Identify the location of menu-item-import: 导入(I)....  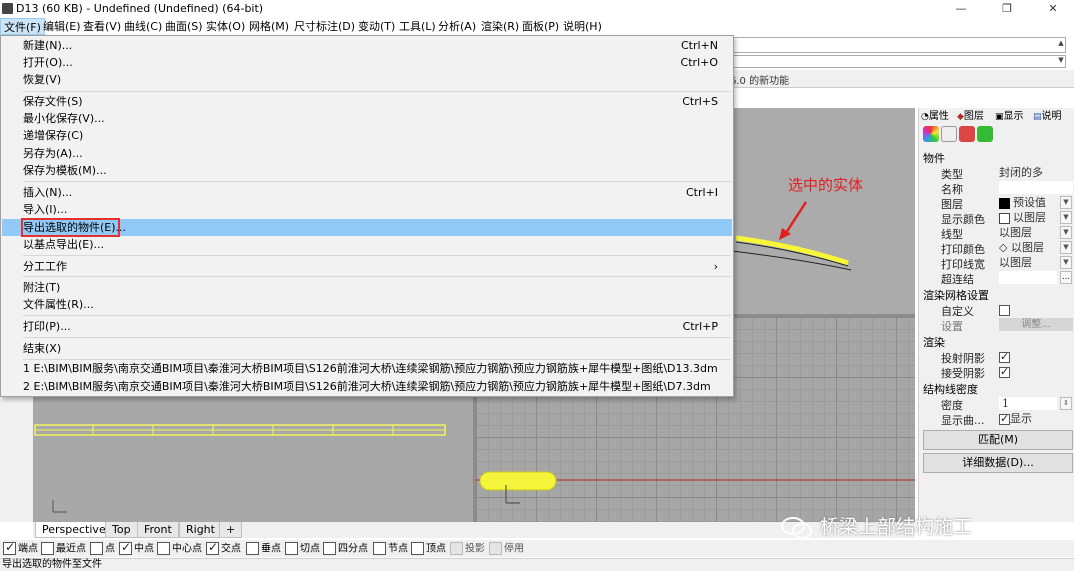
(367, 209).